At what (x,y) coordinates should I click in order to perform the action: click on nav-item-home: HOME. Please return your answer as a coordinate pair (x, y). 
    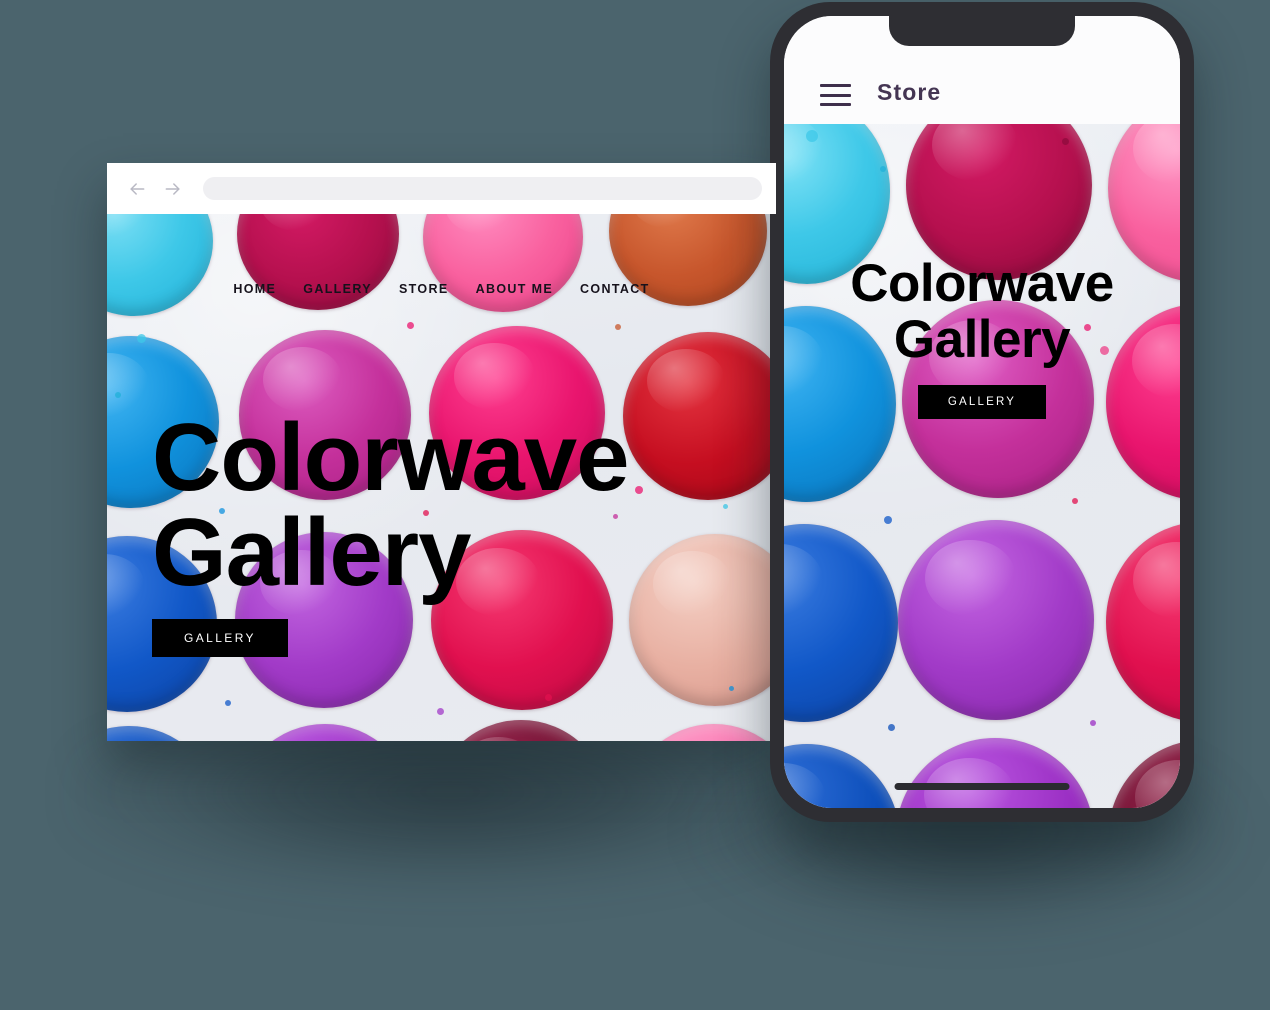
    Looking at the image, I should click on (254, 289).